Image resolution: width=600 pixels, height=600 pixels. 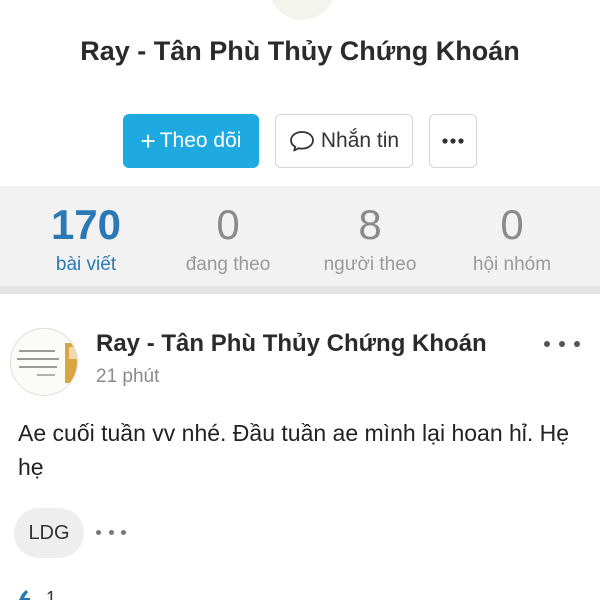 What do you see at coordinates (23, 595) in the screenshot?
I see `like-icon` at bounding box center [23, 595].